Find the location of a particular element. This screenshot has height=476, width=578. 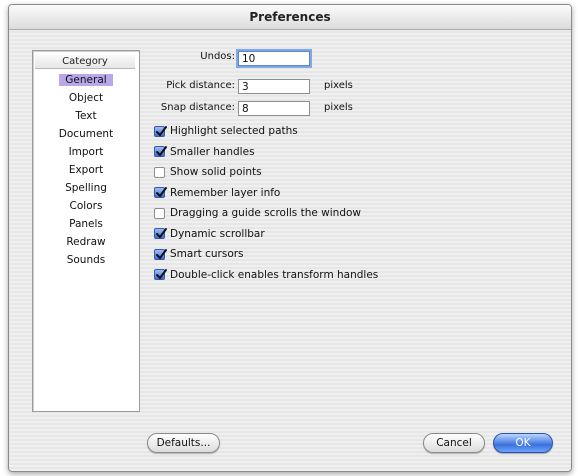

sidebar-item-object: Object is located at coordinates (86, 98).